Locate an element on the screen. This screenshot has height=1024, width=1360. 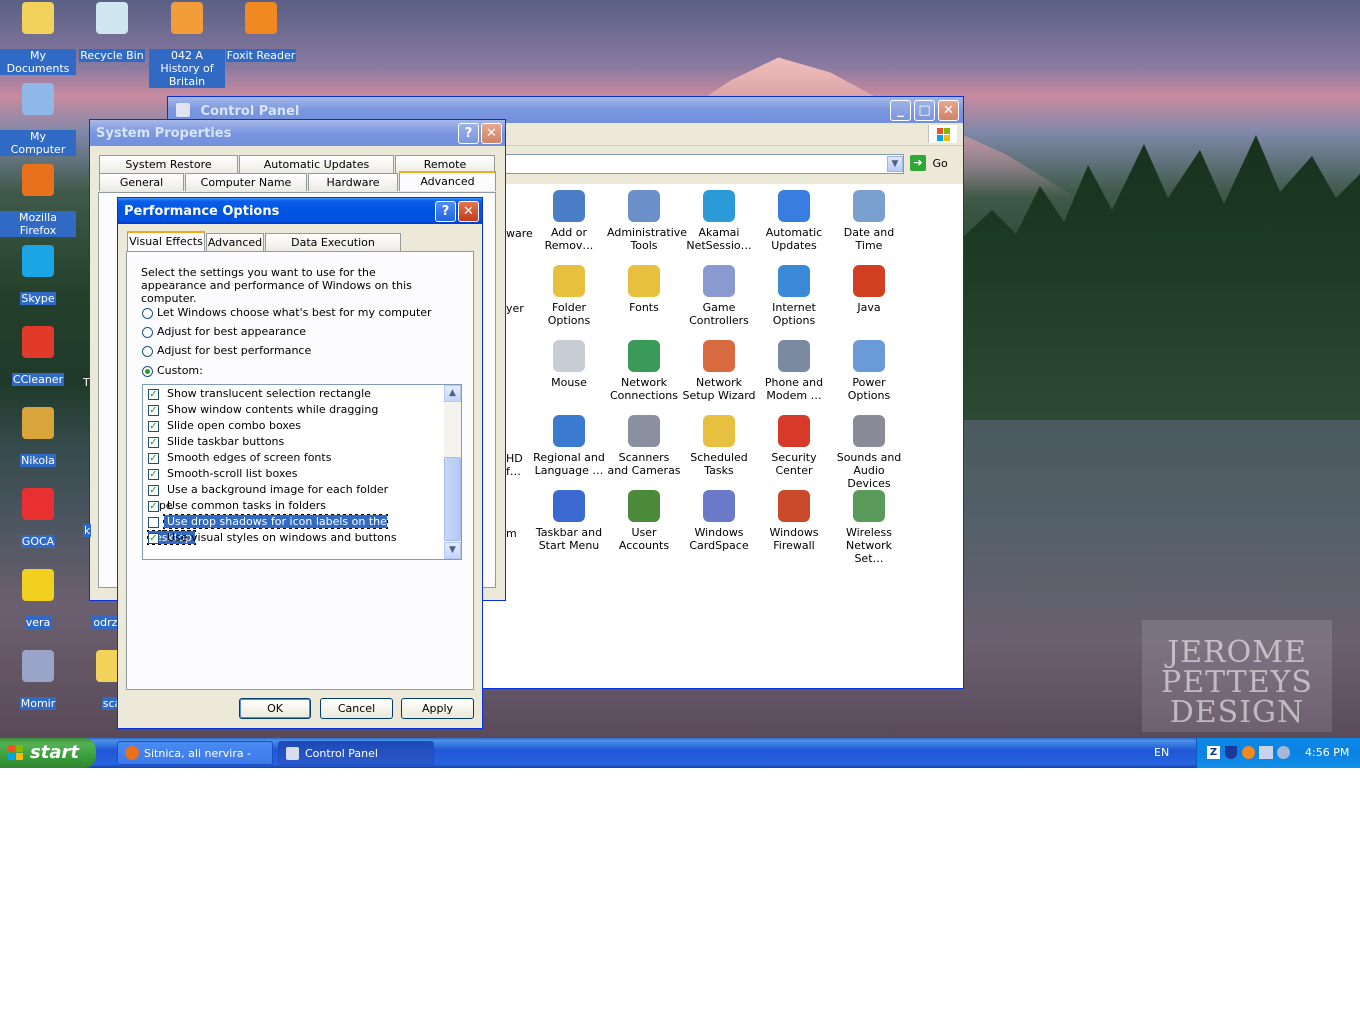
control-panel-item: Scanners and Cameras is located at coordinates (644, 446).